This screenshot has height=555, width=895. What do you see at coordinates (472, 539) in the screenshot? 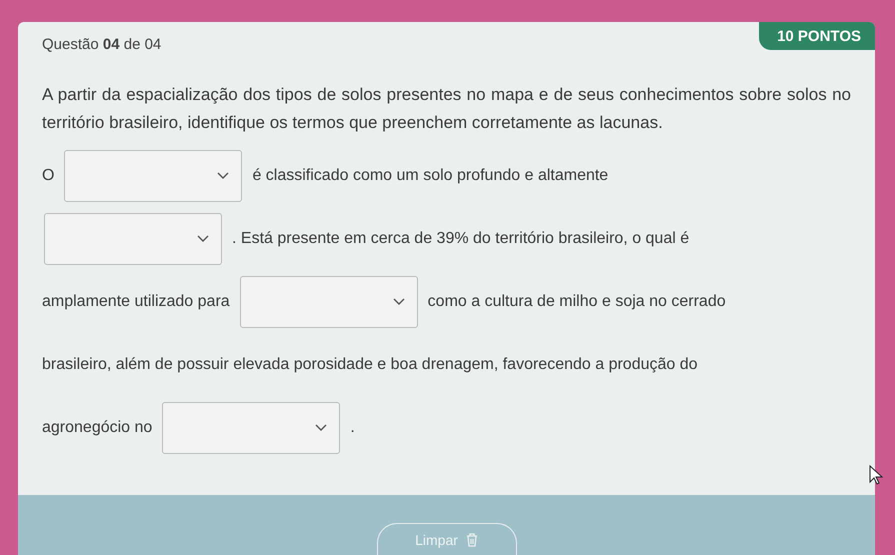
I see `trash-icon` at bounding box center [472, 539].